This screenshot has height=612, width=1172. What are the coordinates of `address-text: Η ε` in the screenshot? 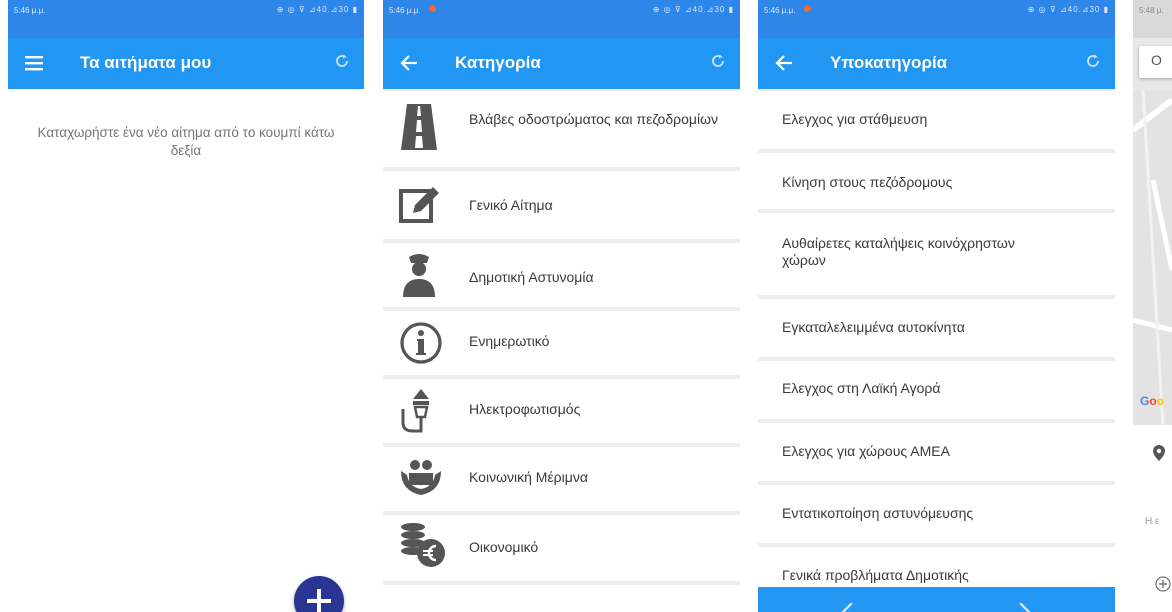 It's located at (1152, 521).